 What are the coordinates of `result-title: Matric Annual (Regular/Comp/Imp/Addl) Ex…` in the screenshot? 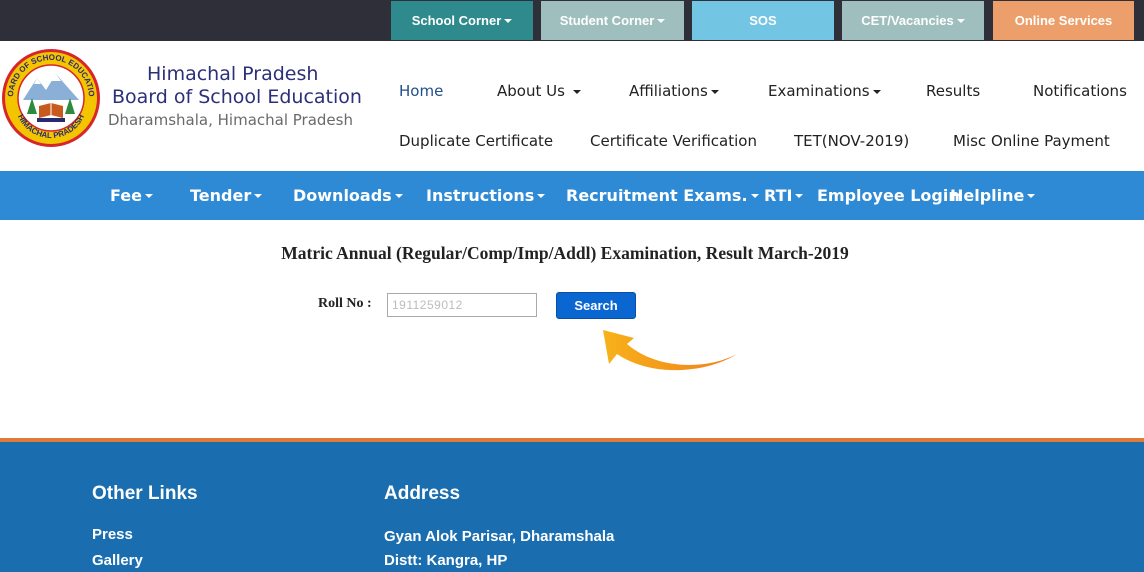 It's located at (565, 253).